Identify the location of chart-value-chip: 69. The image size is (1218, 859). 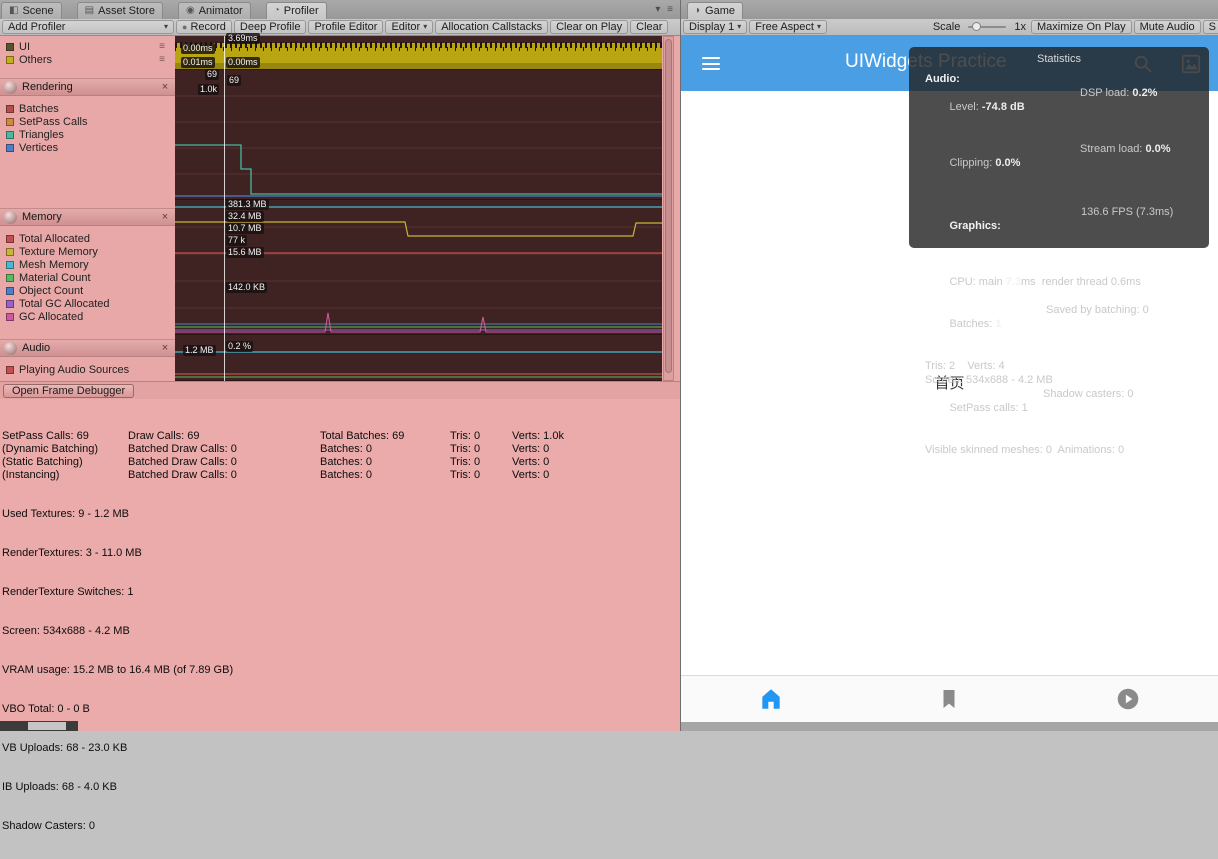
(234, 80).